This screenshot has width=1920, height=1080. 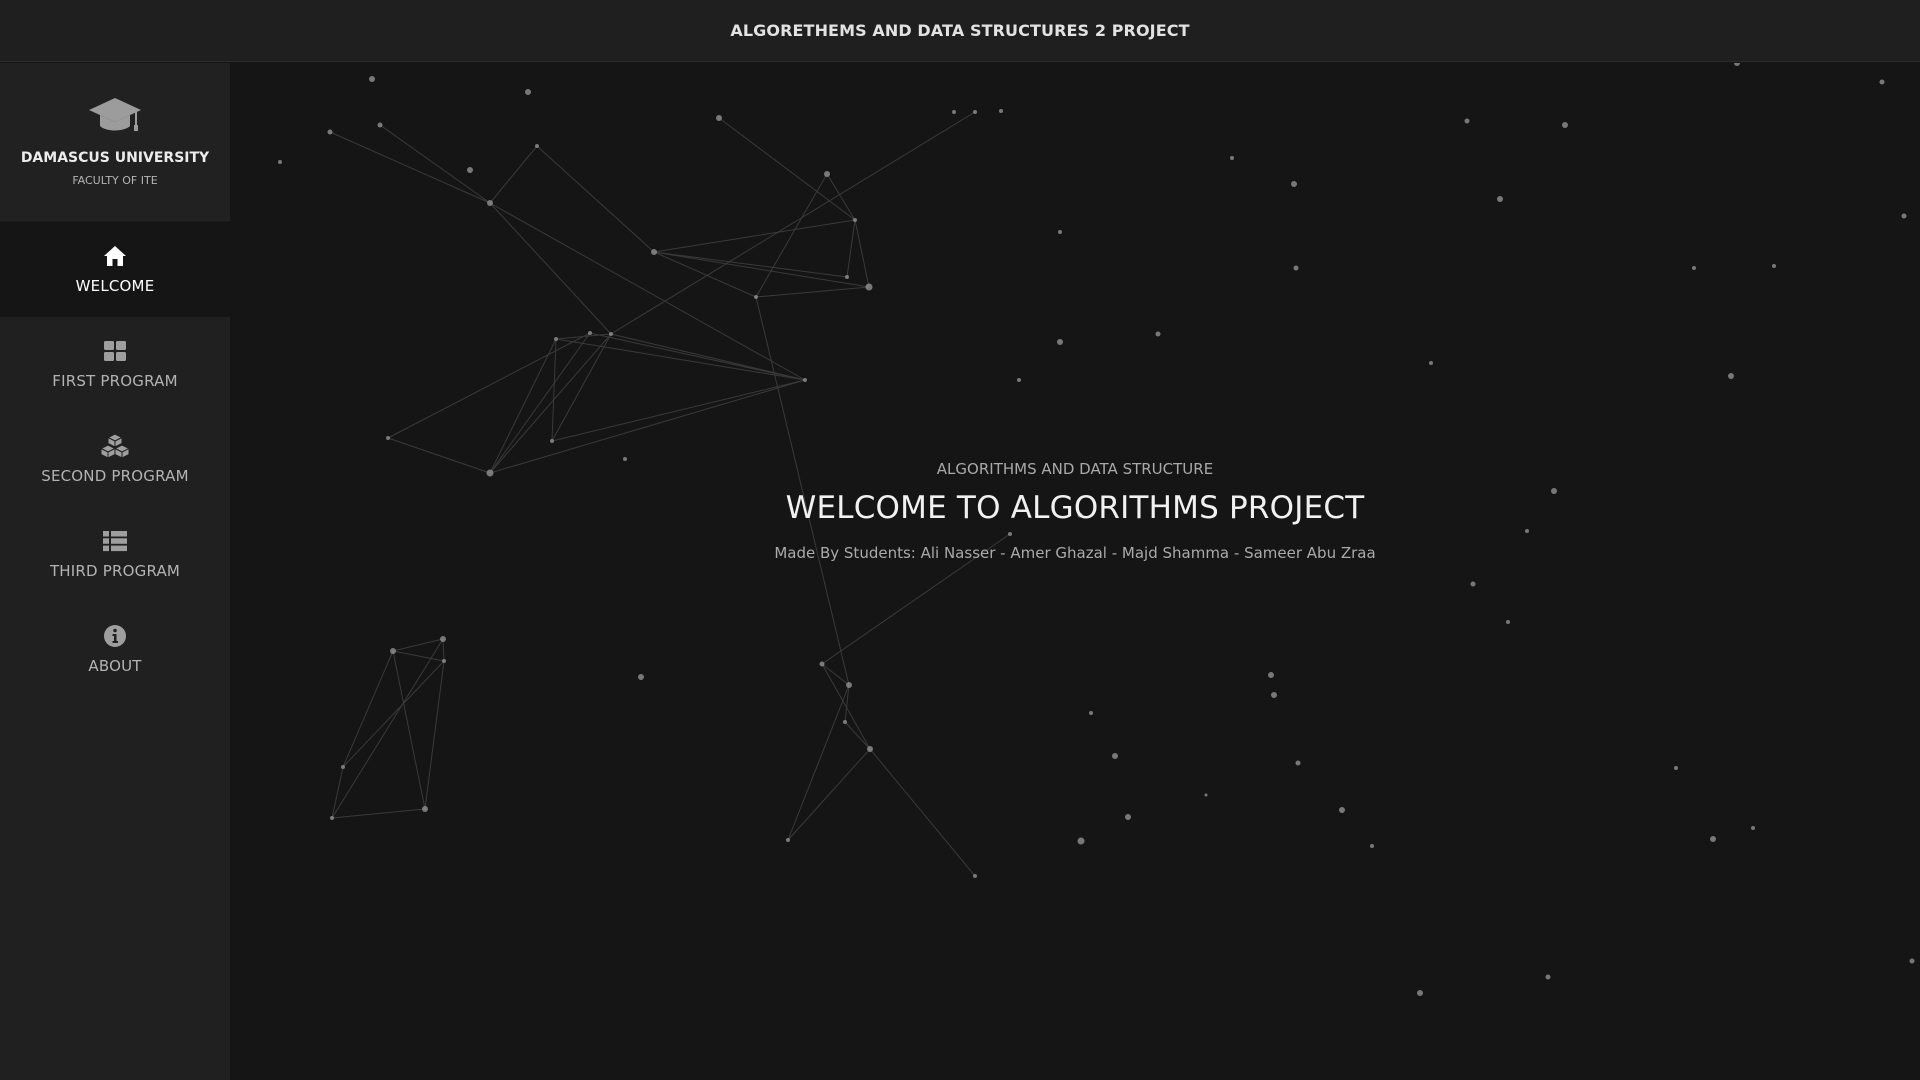 What do you see at coordinates (115, 256) in the screenshot?
I see `home-icon` at bounding box center [115, 256].